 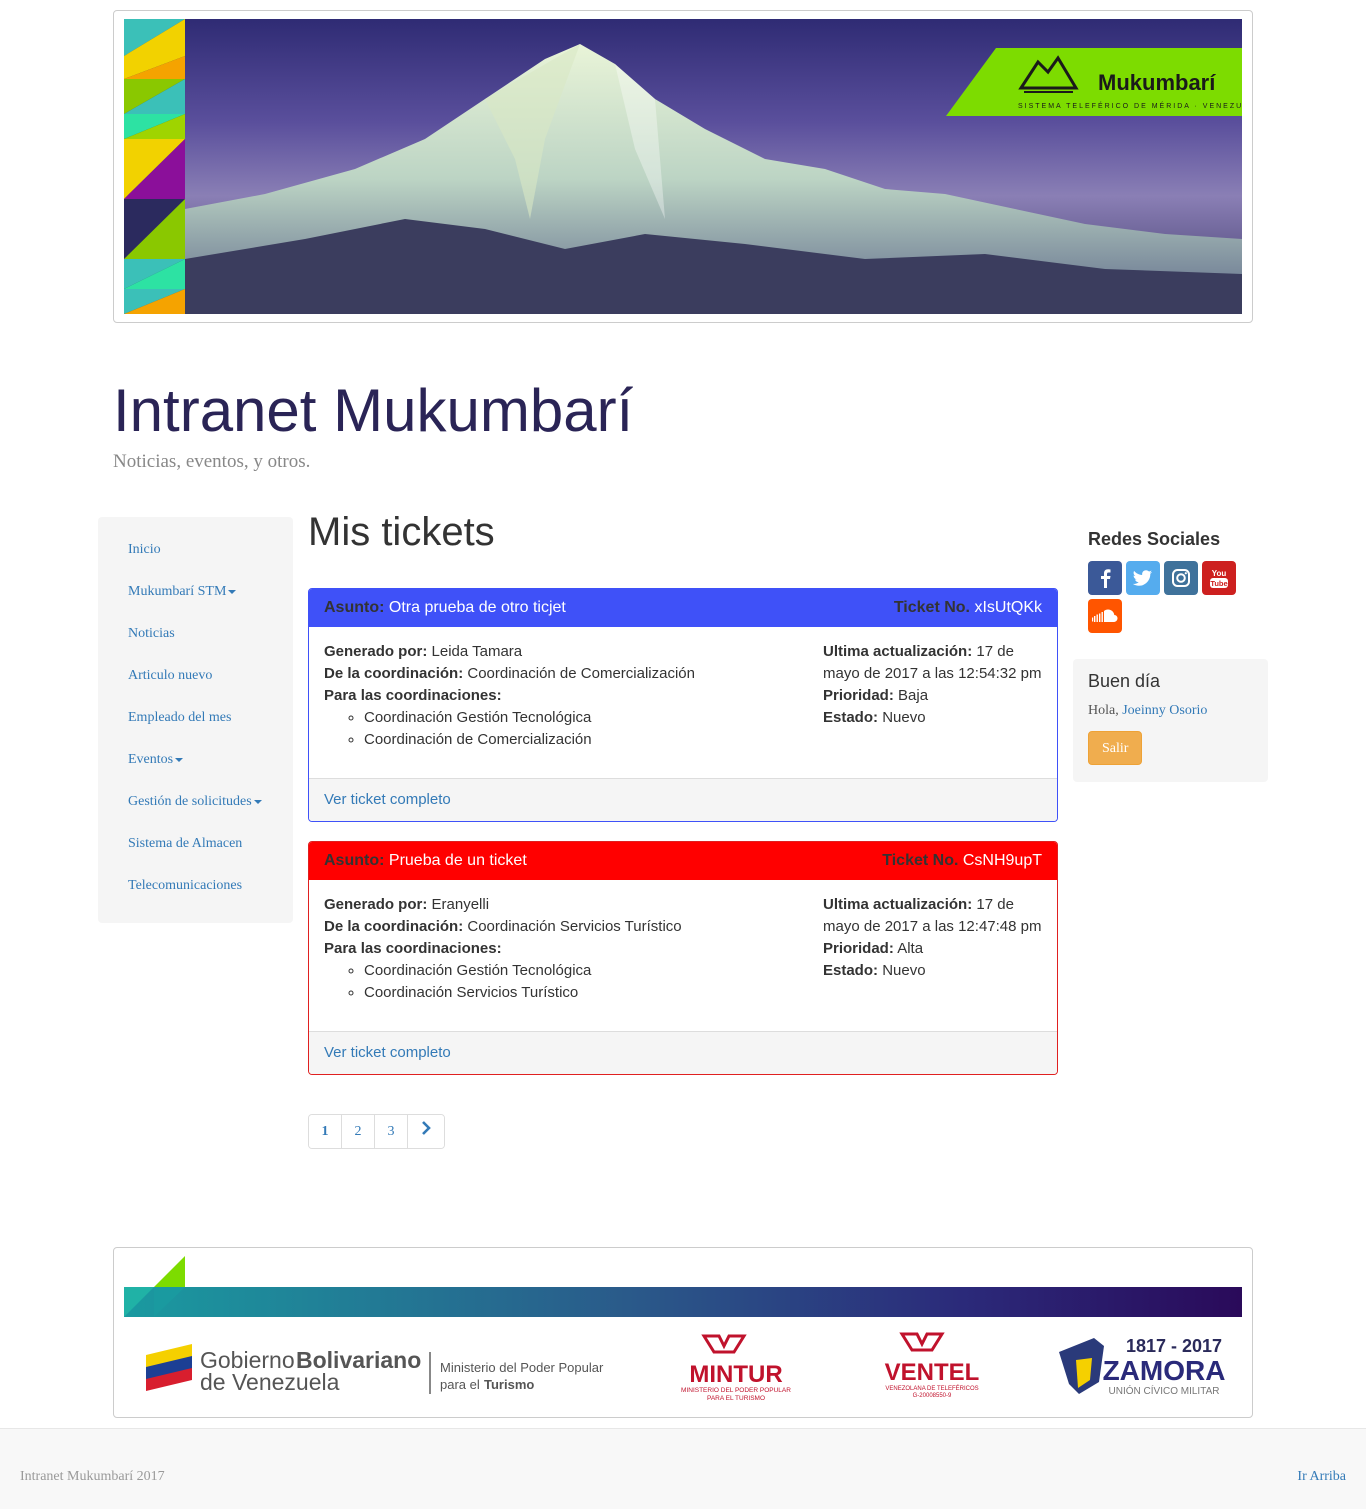 What do you see at coordinates (1157, 82) in the screenshot?
I see `svg-text: Mukumbarí` at bounding box center [1157, 82].